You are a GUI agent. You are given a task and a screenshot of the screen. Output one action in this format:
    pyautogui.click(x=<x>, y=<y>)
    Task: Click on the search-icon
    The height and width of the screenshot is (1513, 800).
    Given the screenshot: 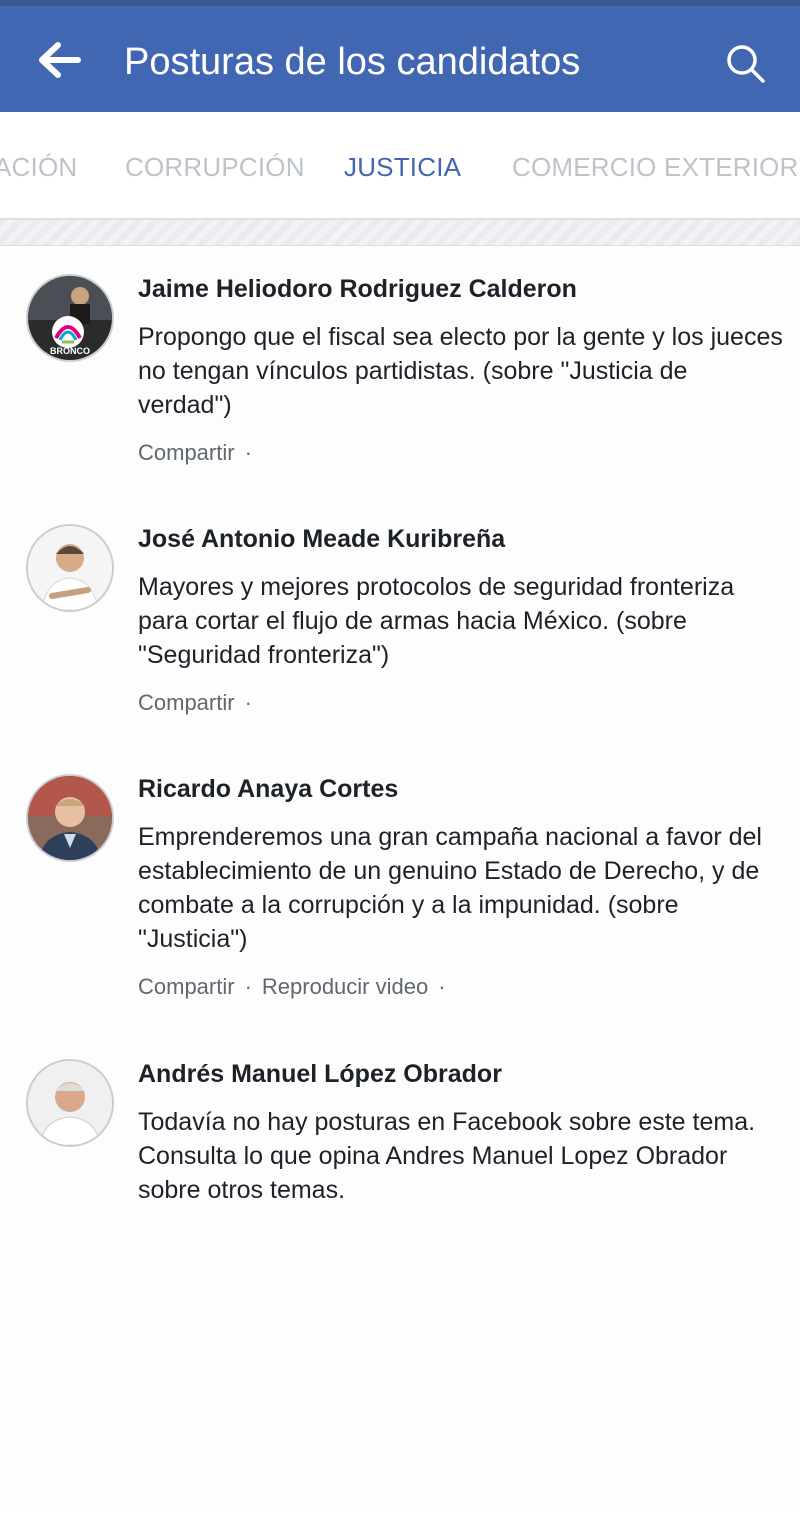 What is the action you would take?
    pyautogui.click(x=746, y=64)
    